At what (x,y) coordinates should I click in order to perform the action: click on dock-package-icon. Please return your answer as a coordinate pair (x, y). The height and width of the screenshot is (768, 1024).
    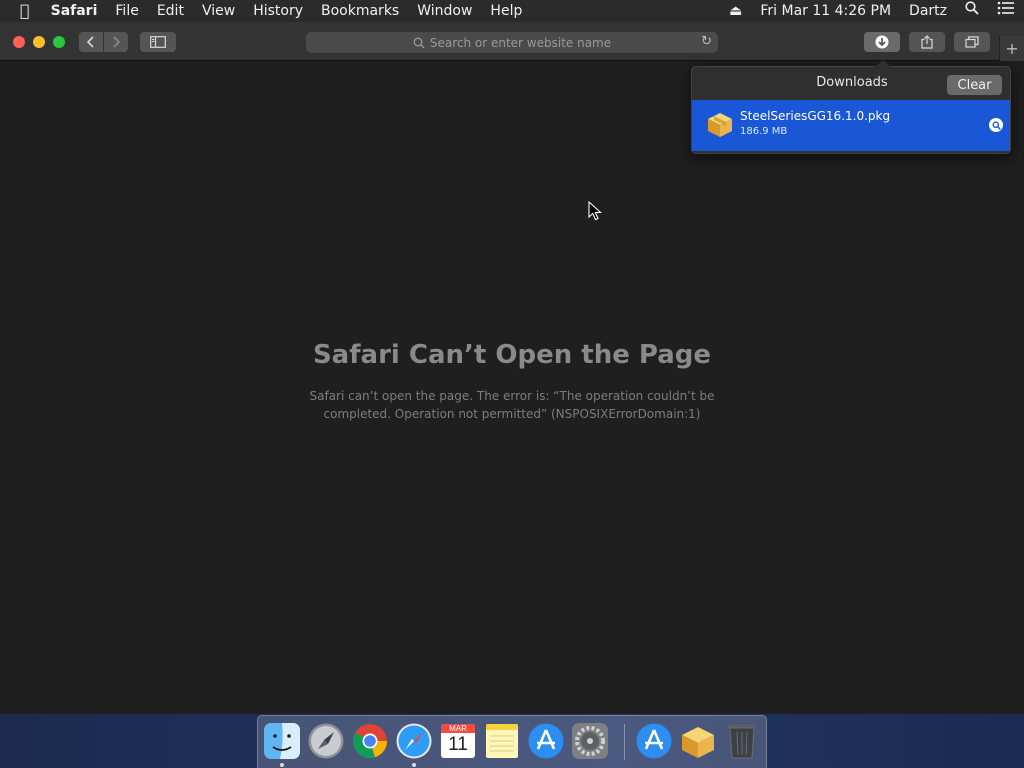
    Looking at the image, I should click on (698, 741).